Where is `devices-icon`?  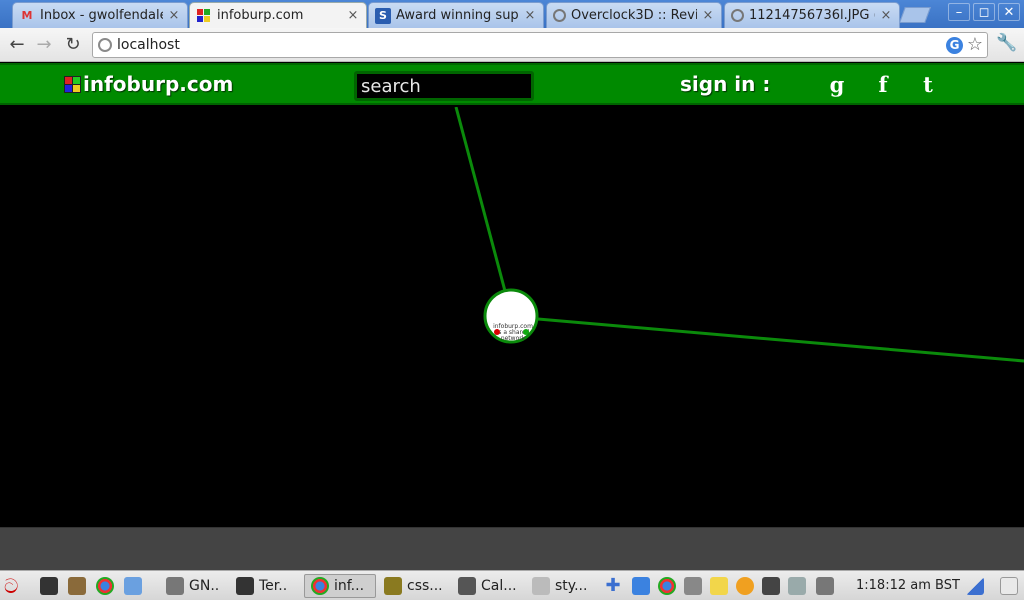
devices-icon is located at coordinates (797, 586).